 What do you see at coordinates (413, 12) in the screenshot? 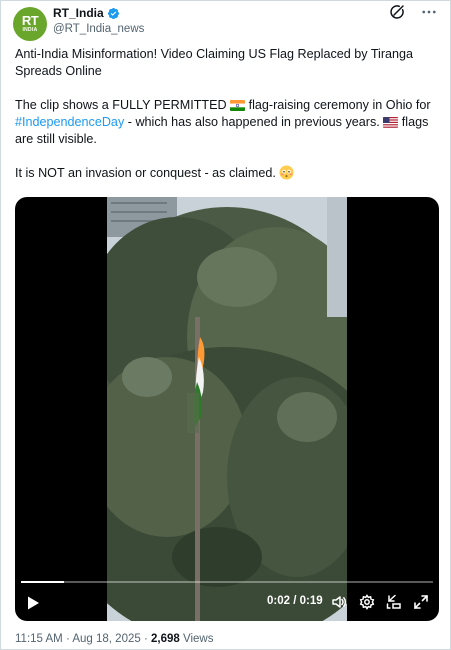
I see `tweet-top-actions` at bounding box center [413, 12].